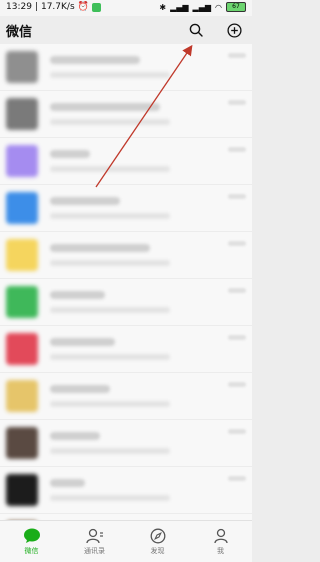  Describe the element at coordinates (126, 30) in the screenshot. I see `app-header: 微信` at that location.